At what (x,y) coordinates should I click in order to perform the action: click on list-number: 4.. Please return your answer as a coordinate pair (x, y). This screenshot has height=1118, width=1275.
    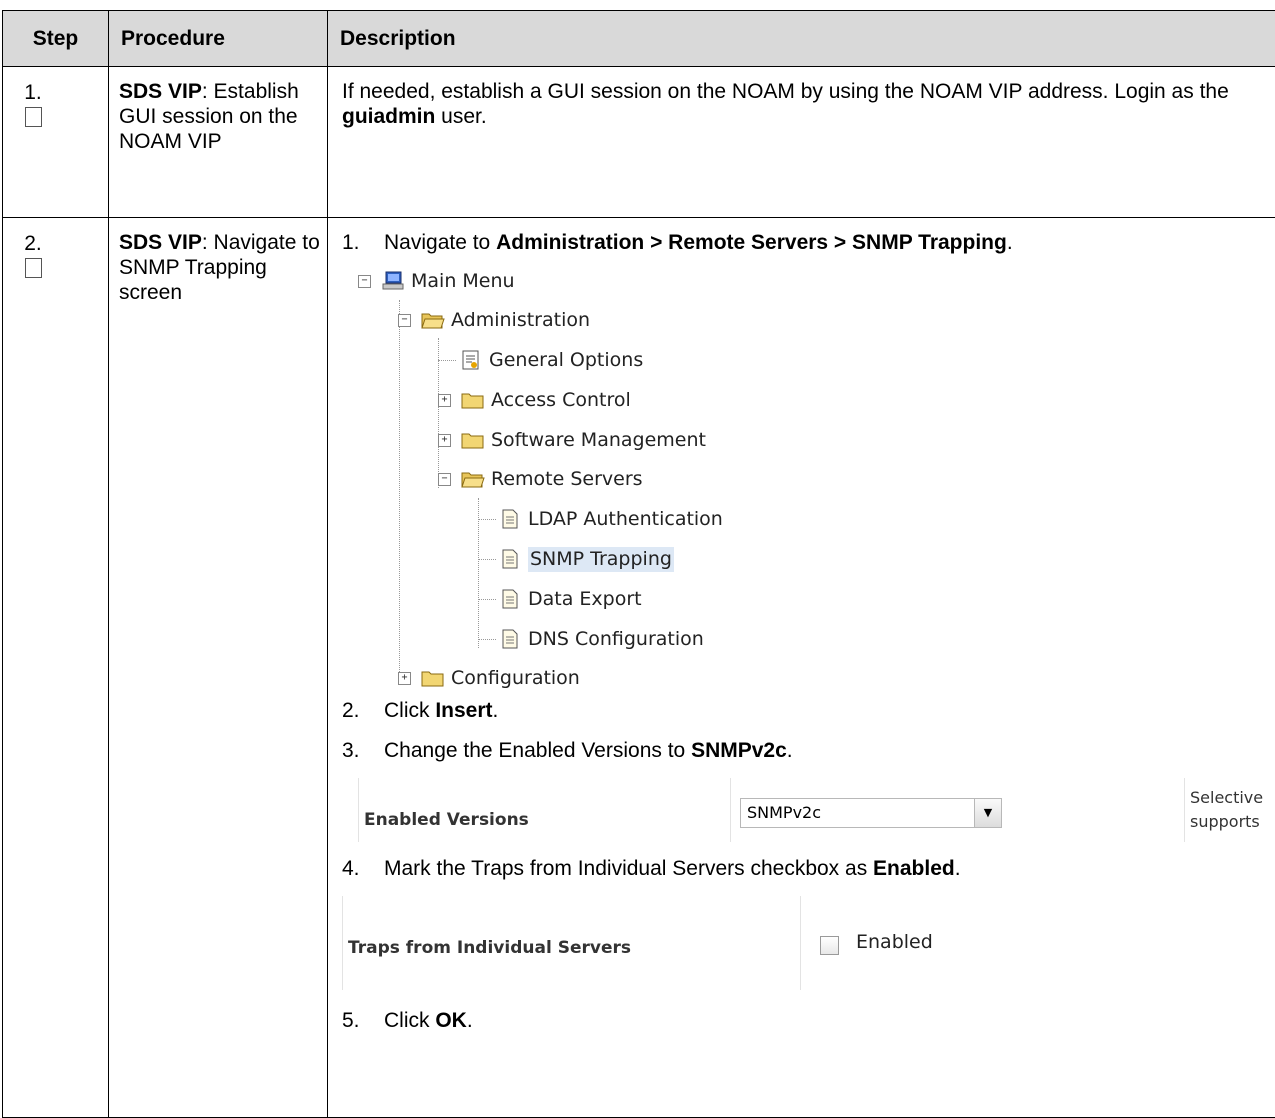
    Looking at the image, I should click on (363, 869).